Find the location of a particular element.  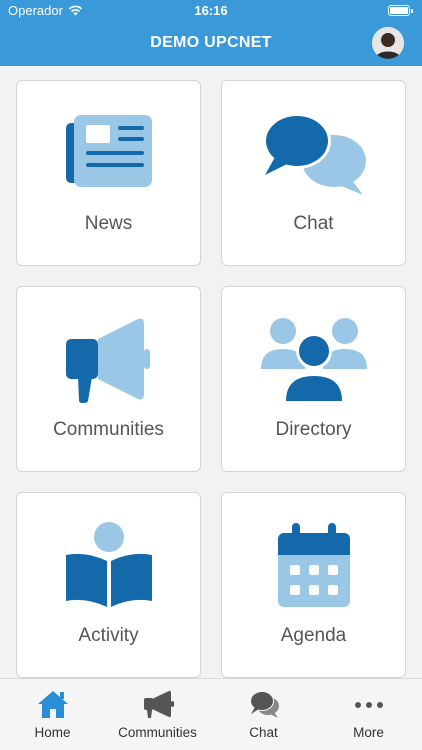

page-title: DEMO UPCNET is located at coordinates (211, 42).